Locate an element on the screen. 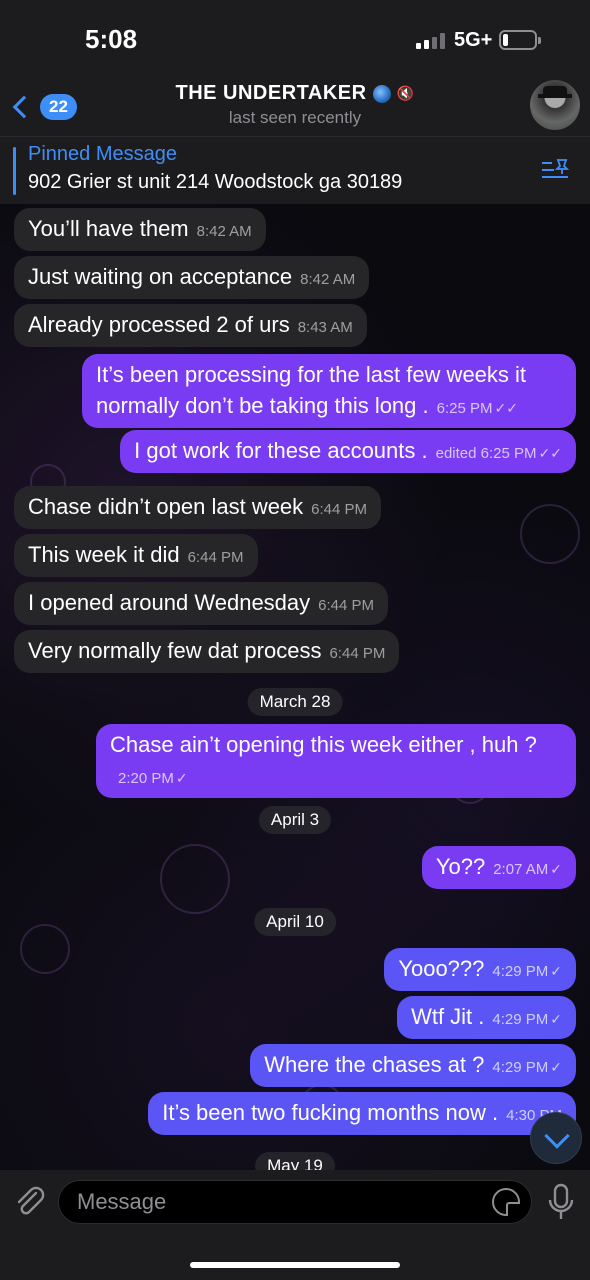 Image resolution: width=590 pixels, height=1280 pixels. incoming-message: Very normally few dat process 6:44 PM is located at coordinates (207, 651).